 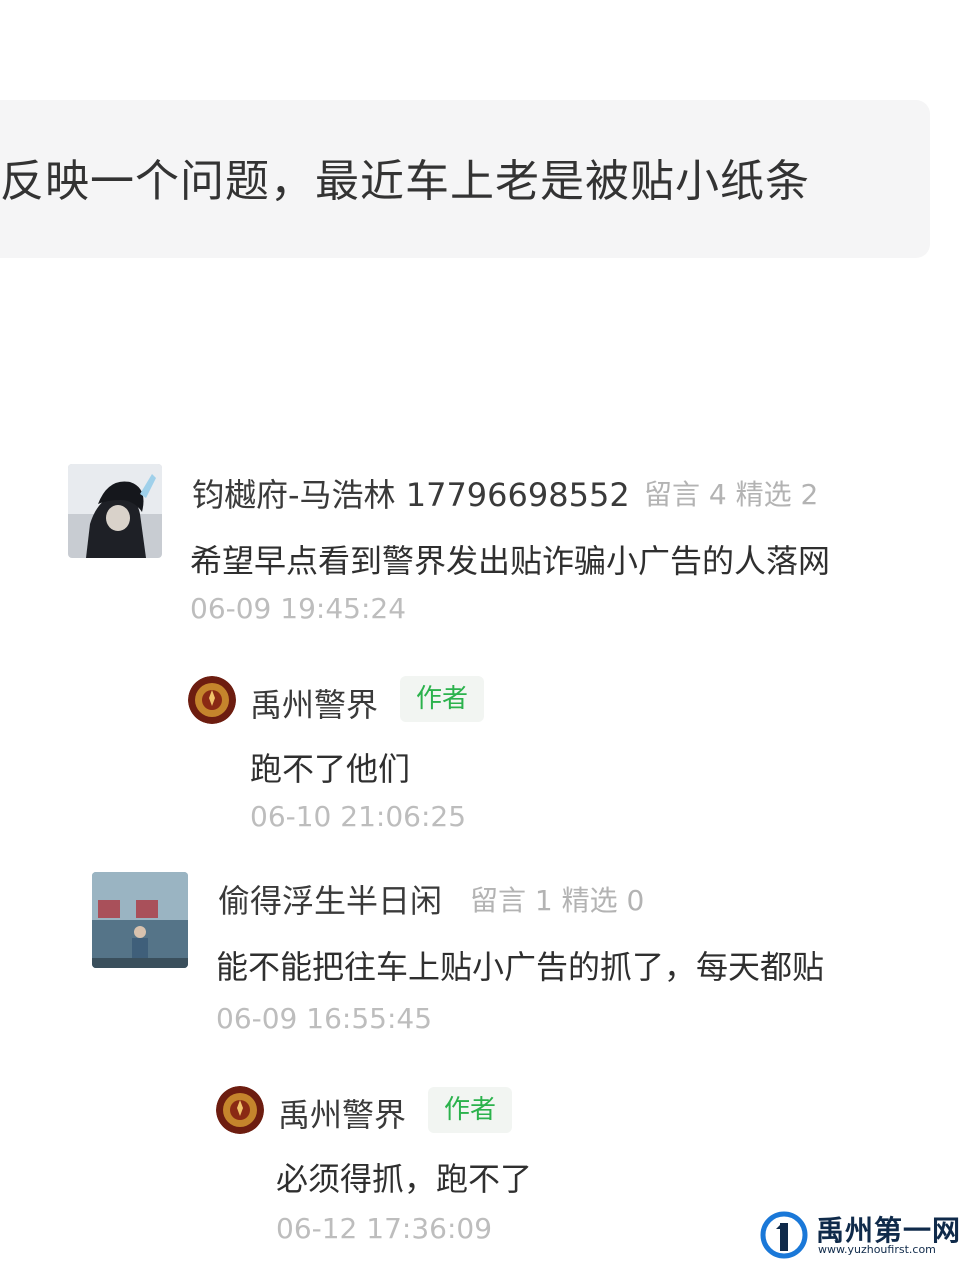 What do you see at coordinates (860, 1239) in the screenshot?
I see `brand-logo: 禹州第一网 www.yuzhoufirst.com` at bounding box center [860, 1239].